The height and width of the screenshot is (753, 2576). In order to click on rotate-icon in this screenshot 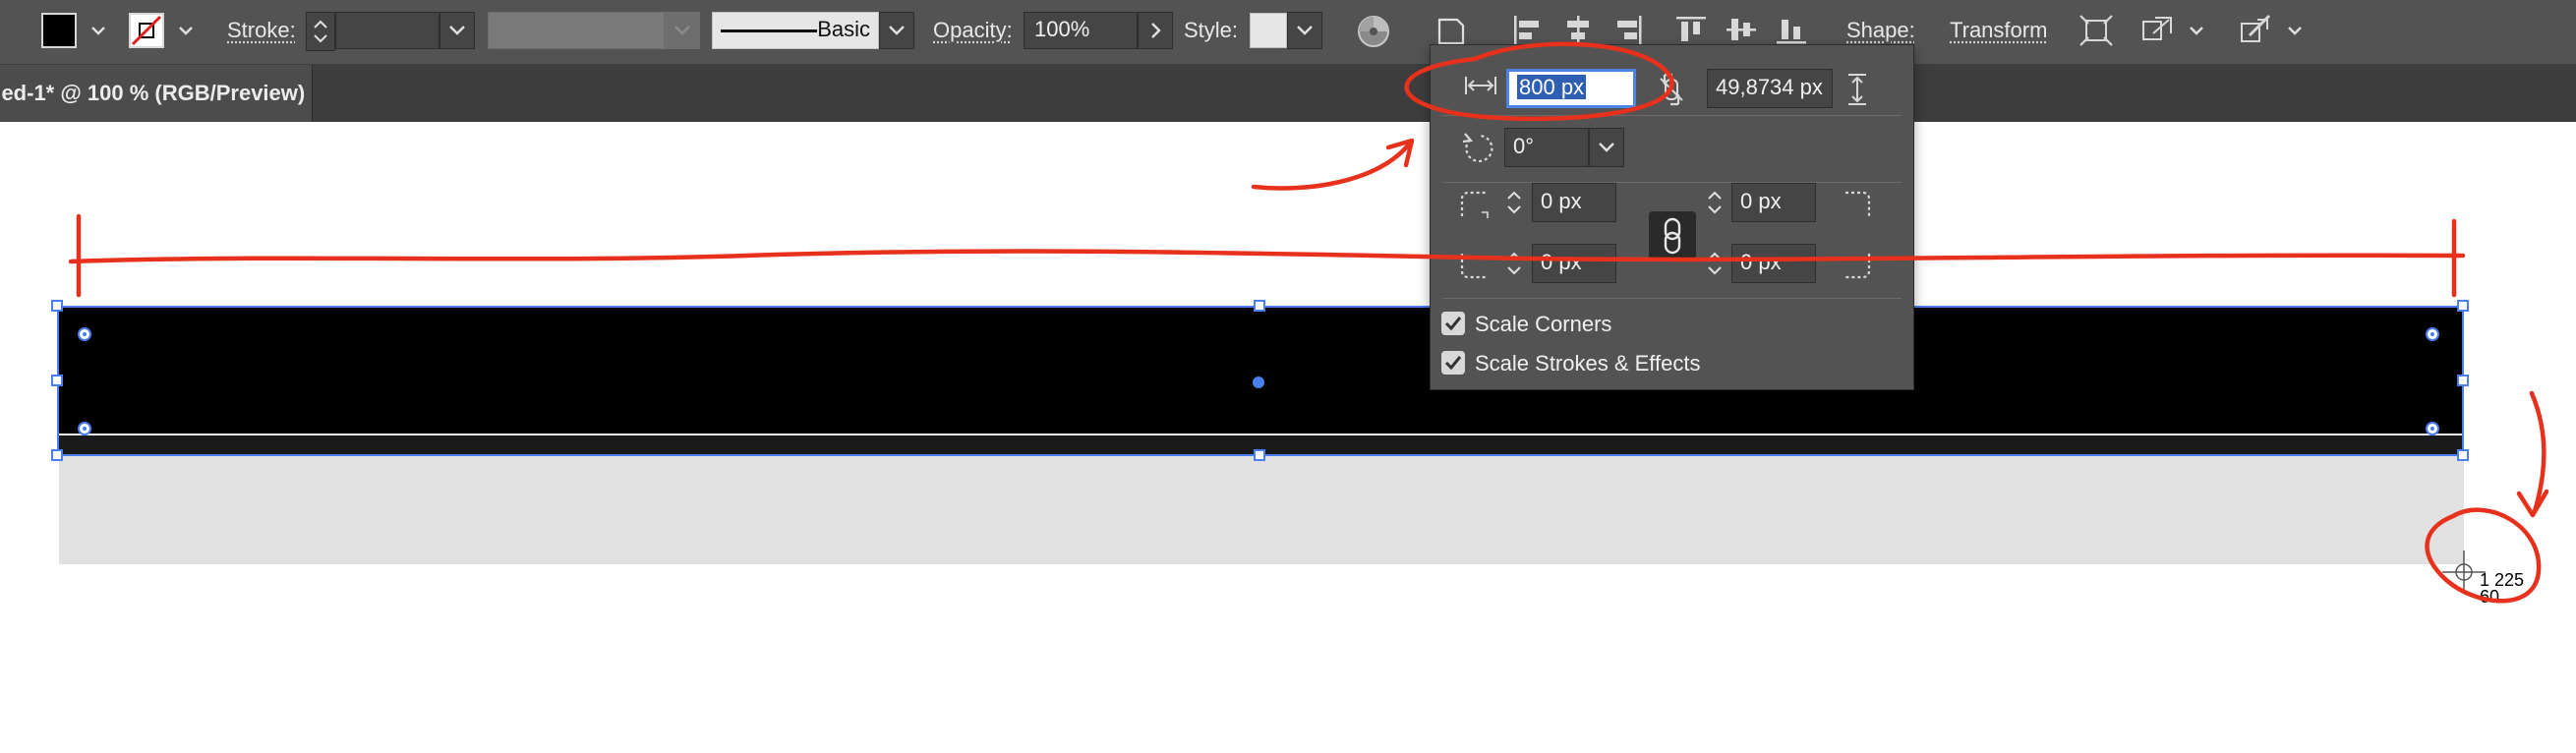, I will do `click(1478, 148)`.